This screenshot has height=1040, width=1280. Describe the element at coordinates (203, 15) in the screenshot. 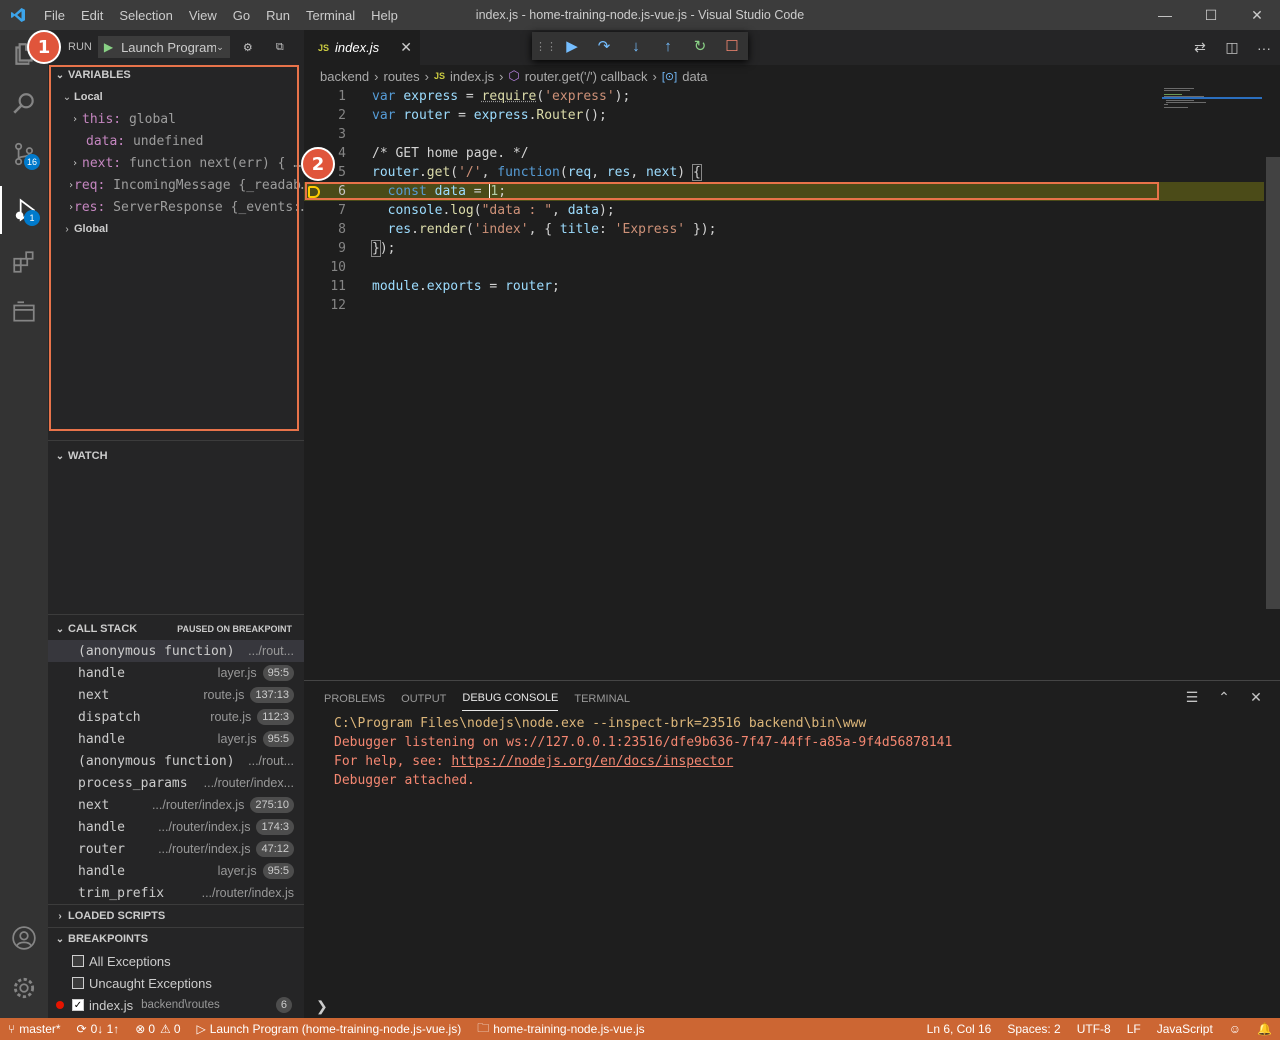

I see `menu-view: View` at that location.